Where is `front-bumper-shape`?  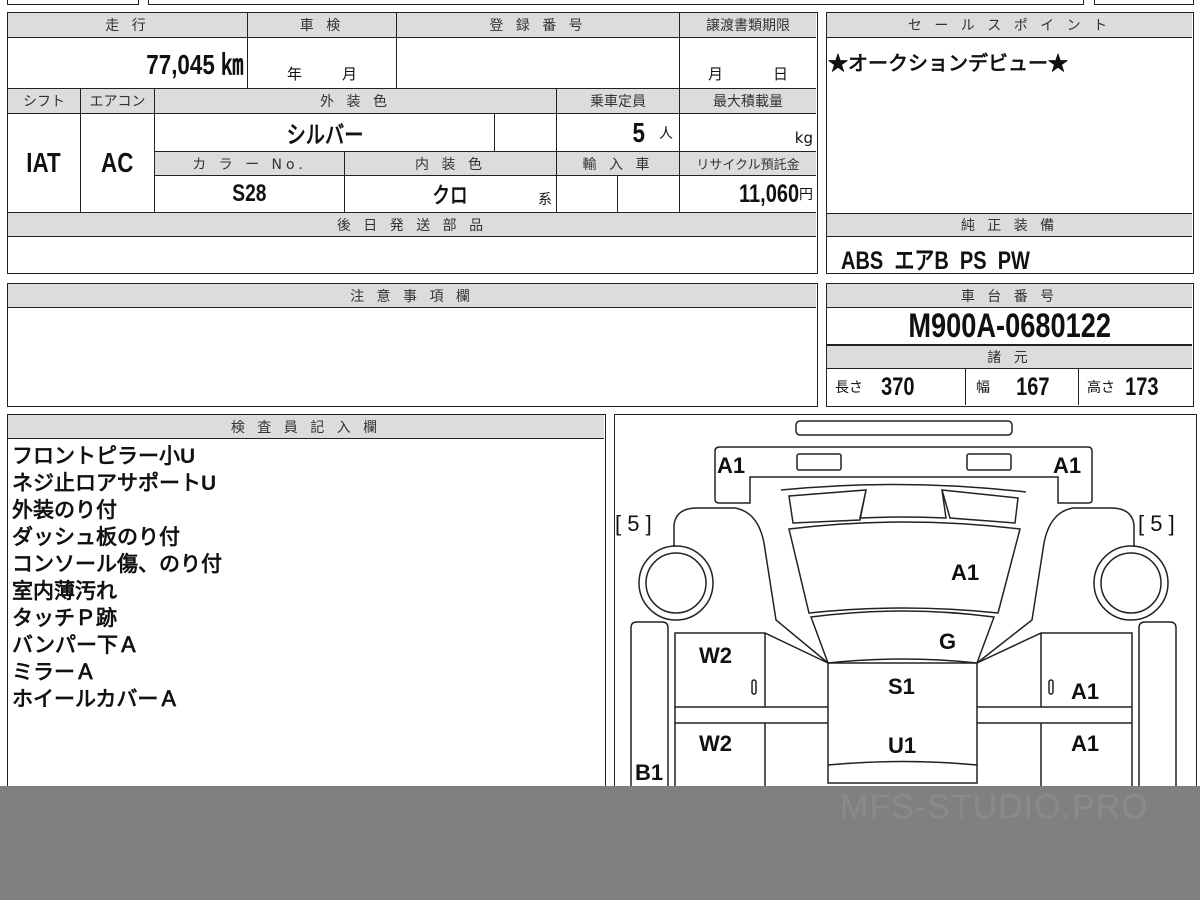
front-bumper-shape is located at coordinates (903, 475).